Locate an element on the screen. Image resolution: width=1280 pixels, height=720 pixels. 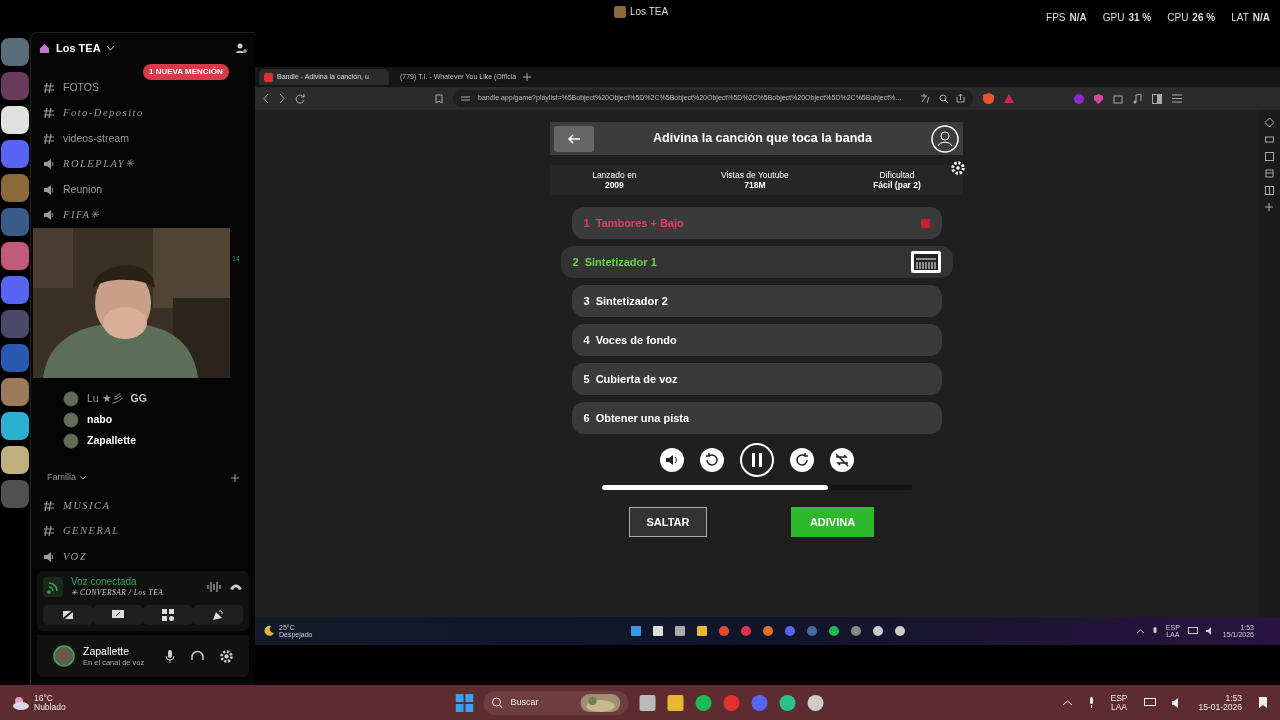
track-row: 4 Voces de fondo is located at coordinates (756, 340).